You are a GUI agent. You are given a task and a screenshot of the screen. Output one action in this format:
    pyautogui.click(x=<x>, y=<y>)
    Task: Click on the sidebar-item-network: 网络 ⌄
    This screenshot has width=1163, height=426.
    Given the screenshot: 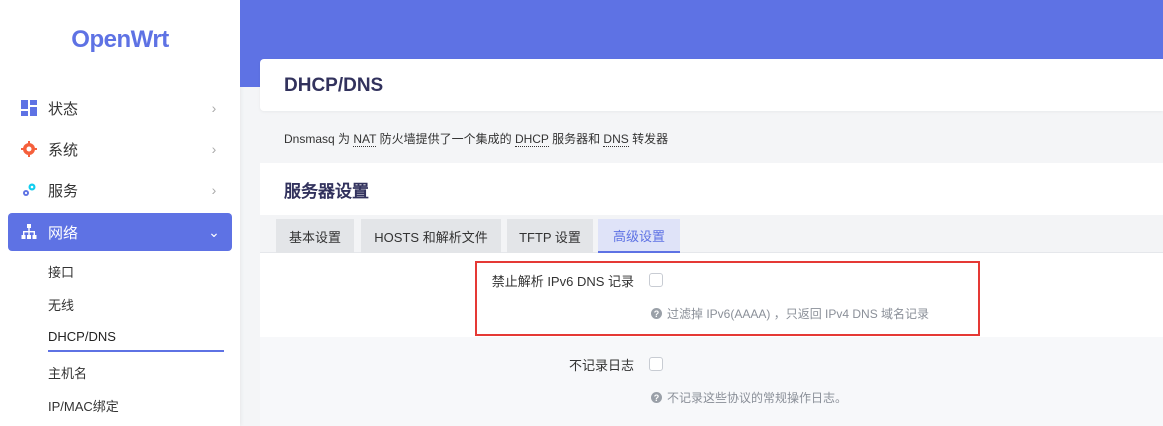 What is the action you would take?
    pyautogui.click(x=120, y=232)
    